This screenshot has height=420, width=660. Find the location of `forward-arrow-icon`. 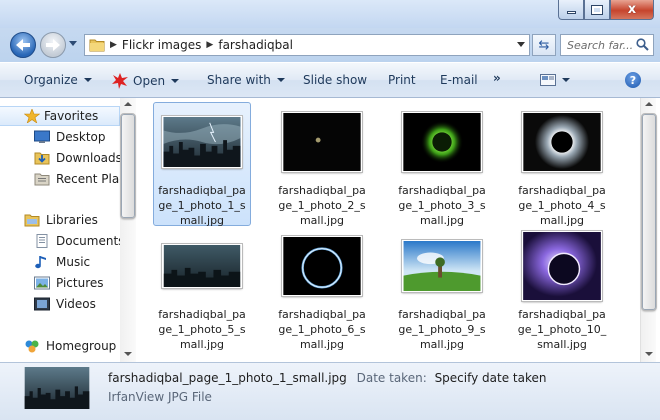

forward-arrow-icon is located at coordinates (53, 45).